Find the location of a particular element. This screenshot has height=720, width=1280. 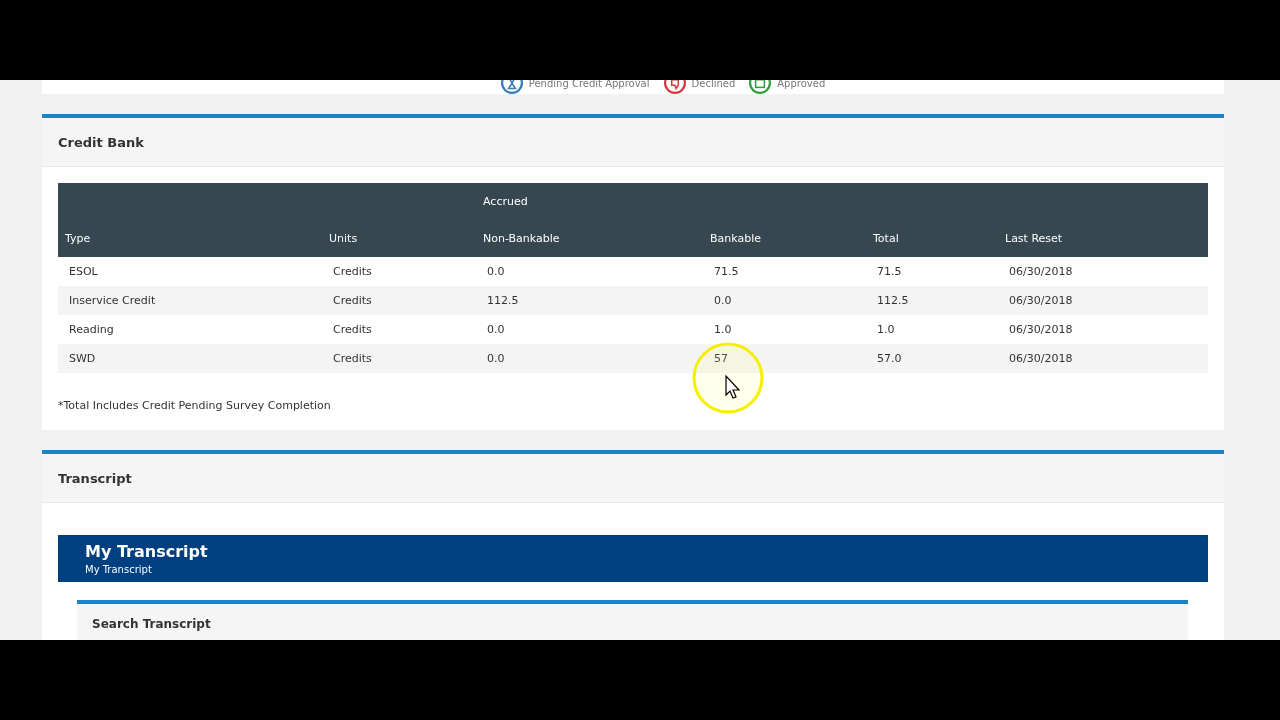

table-cell-text: ESOL is located at coordinates (84, 271).